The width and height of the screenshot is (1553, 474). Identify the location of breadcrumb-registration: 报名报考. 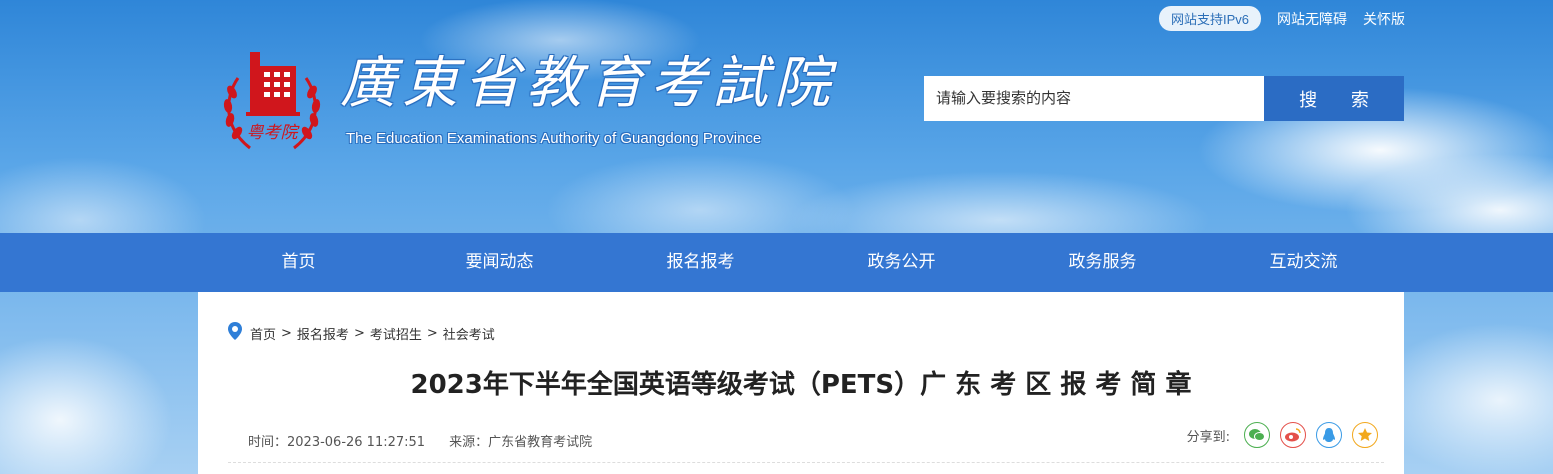
(323, 333).